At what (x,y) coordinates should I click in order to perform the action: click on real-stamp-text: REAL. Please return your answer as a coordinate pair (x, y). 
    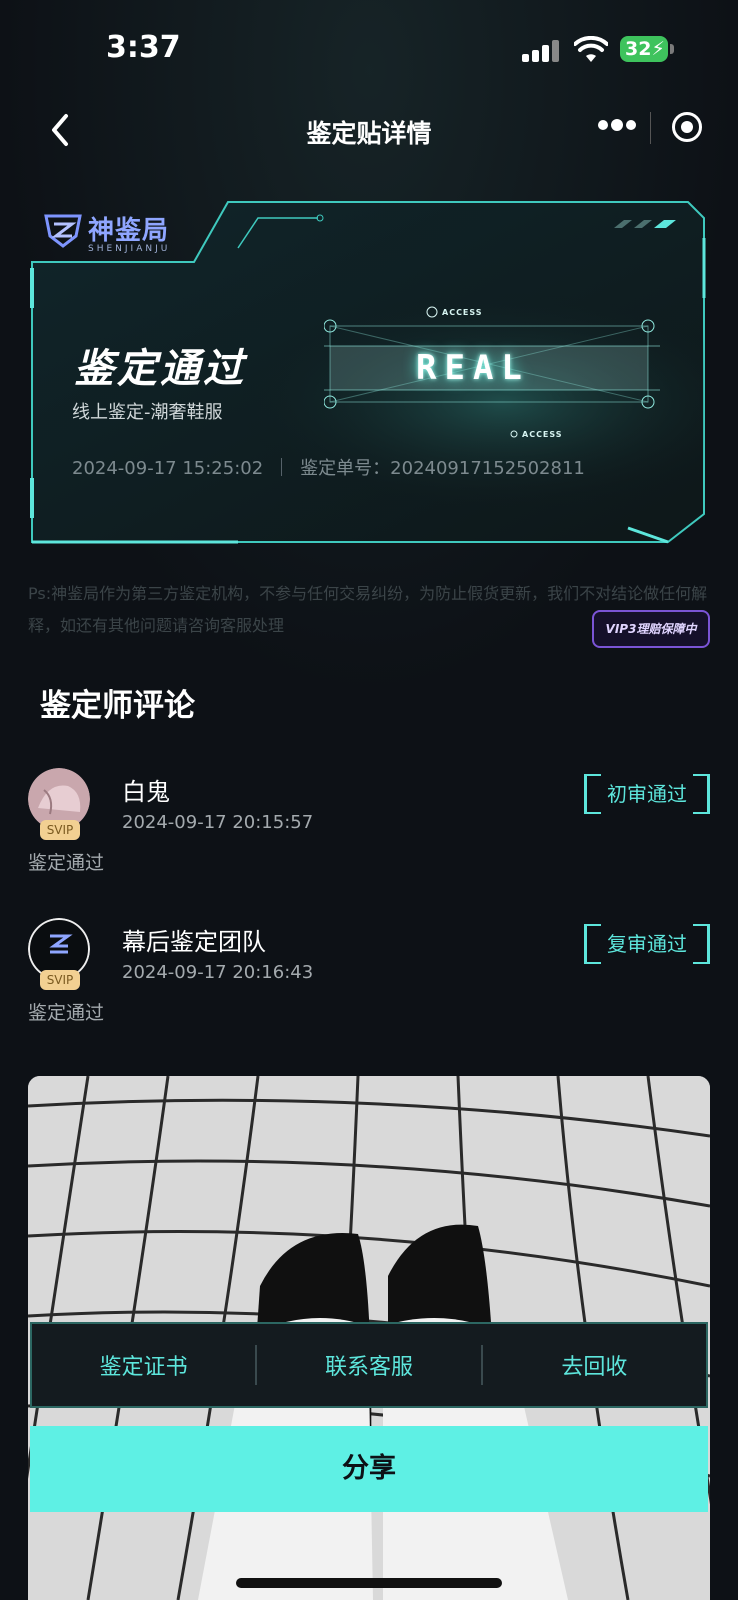
    Looking at the image, I should click on (473, 368).